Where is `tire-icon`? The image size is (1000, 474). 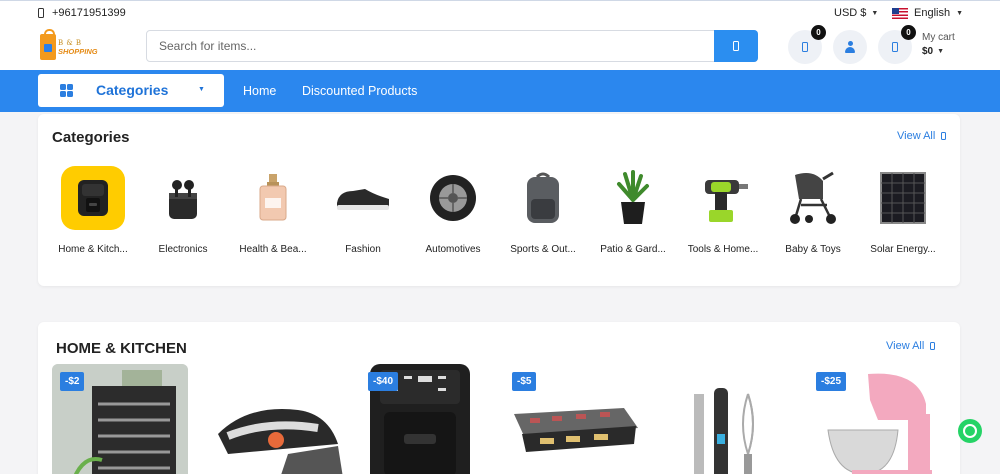 tire-icon is located at coordinates (453, 198).